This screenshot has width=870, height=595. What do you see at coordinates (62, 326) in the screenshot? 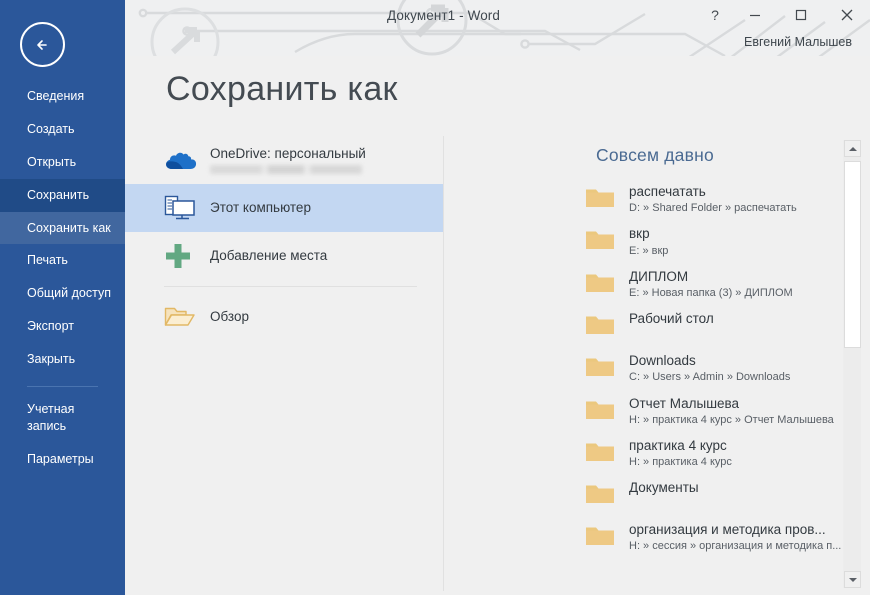
I see `sidebar-item-export: Экспорт` at bounding box center [62, 326].